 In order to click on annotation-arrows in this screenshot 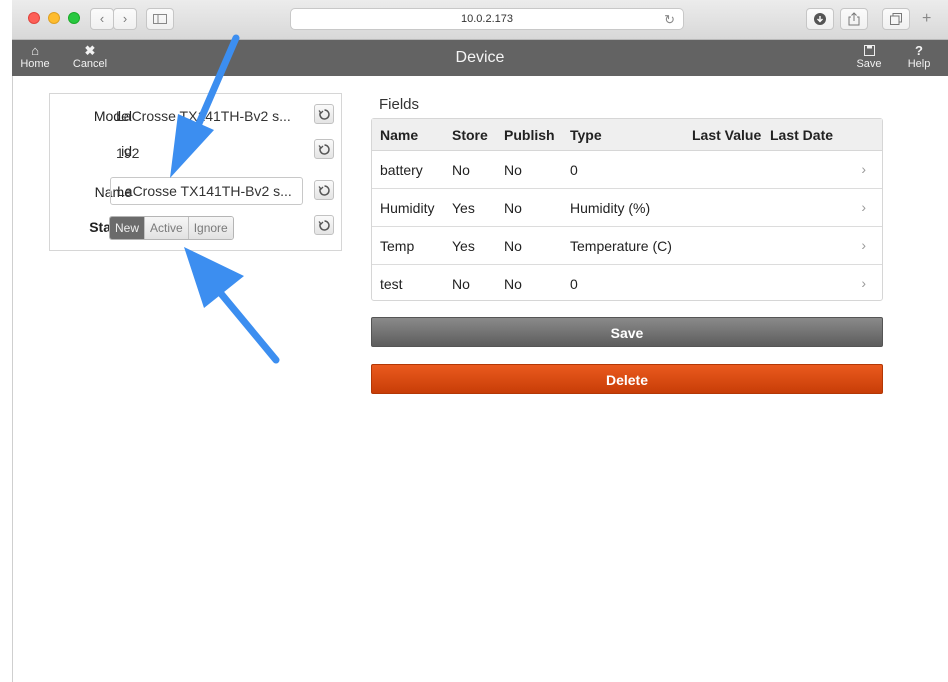, I will do `click(225, 199)`.